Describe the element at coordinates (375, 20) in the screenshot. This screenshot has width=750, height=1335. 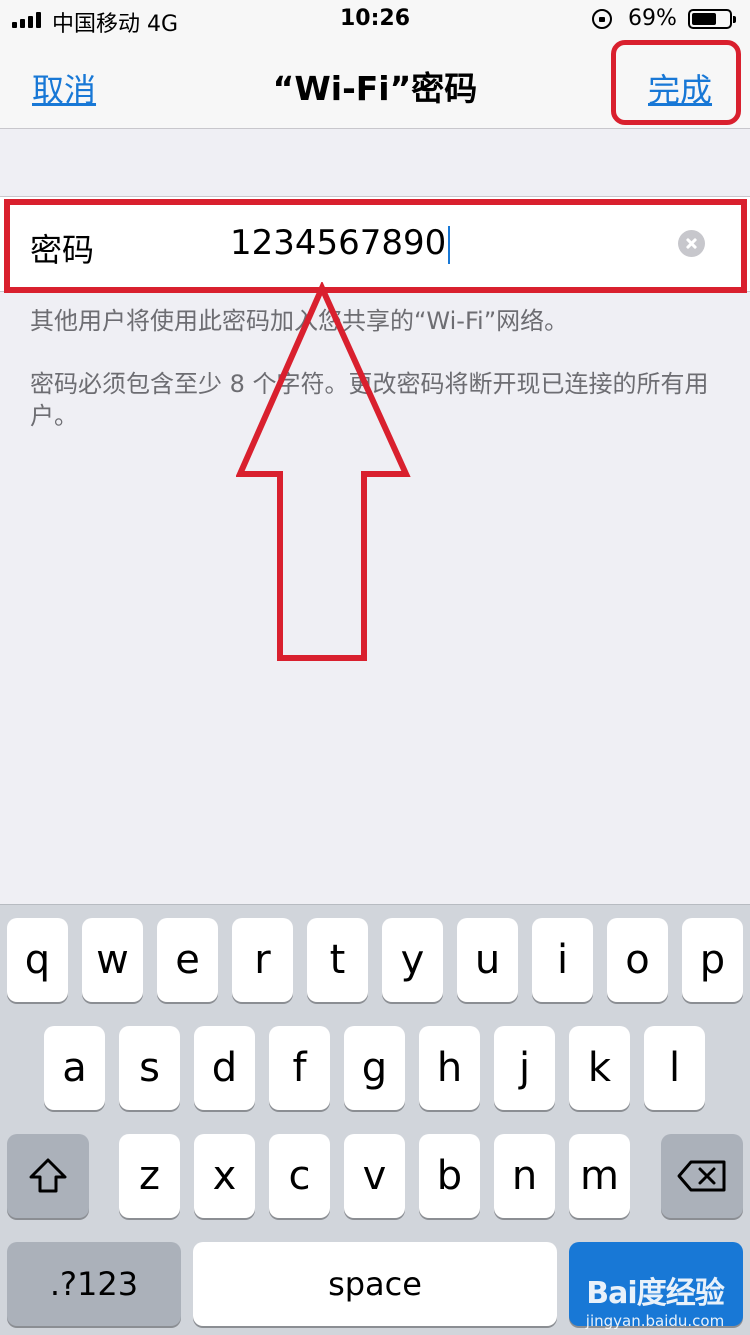
I see `status-bar: 中国移动 4G 10:26 69%` at that location.